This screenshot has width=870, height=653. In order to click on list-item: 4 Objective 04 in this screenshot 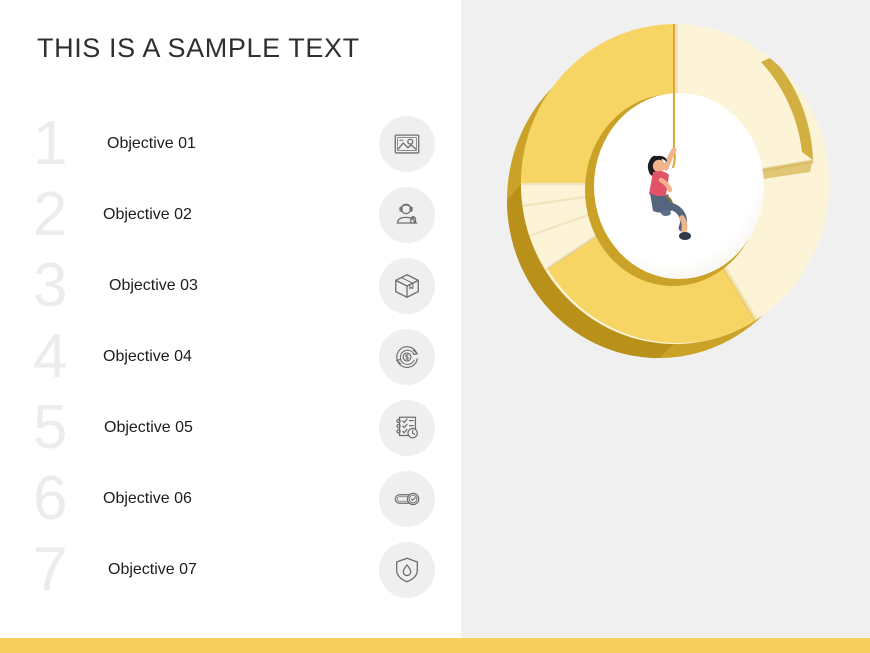, I will do `click(230, 356)`.